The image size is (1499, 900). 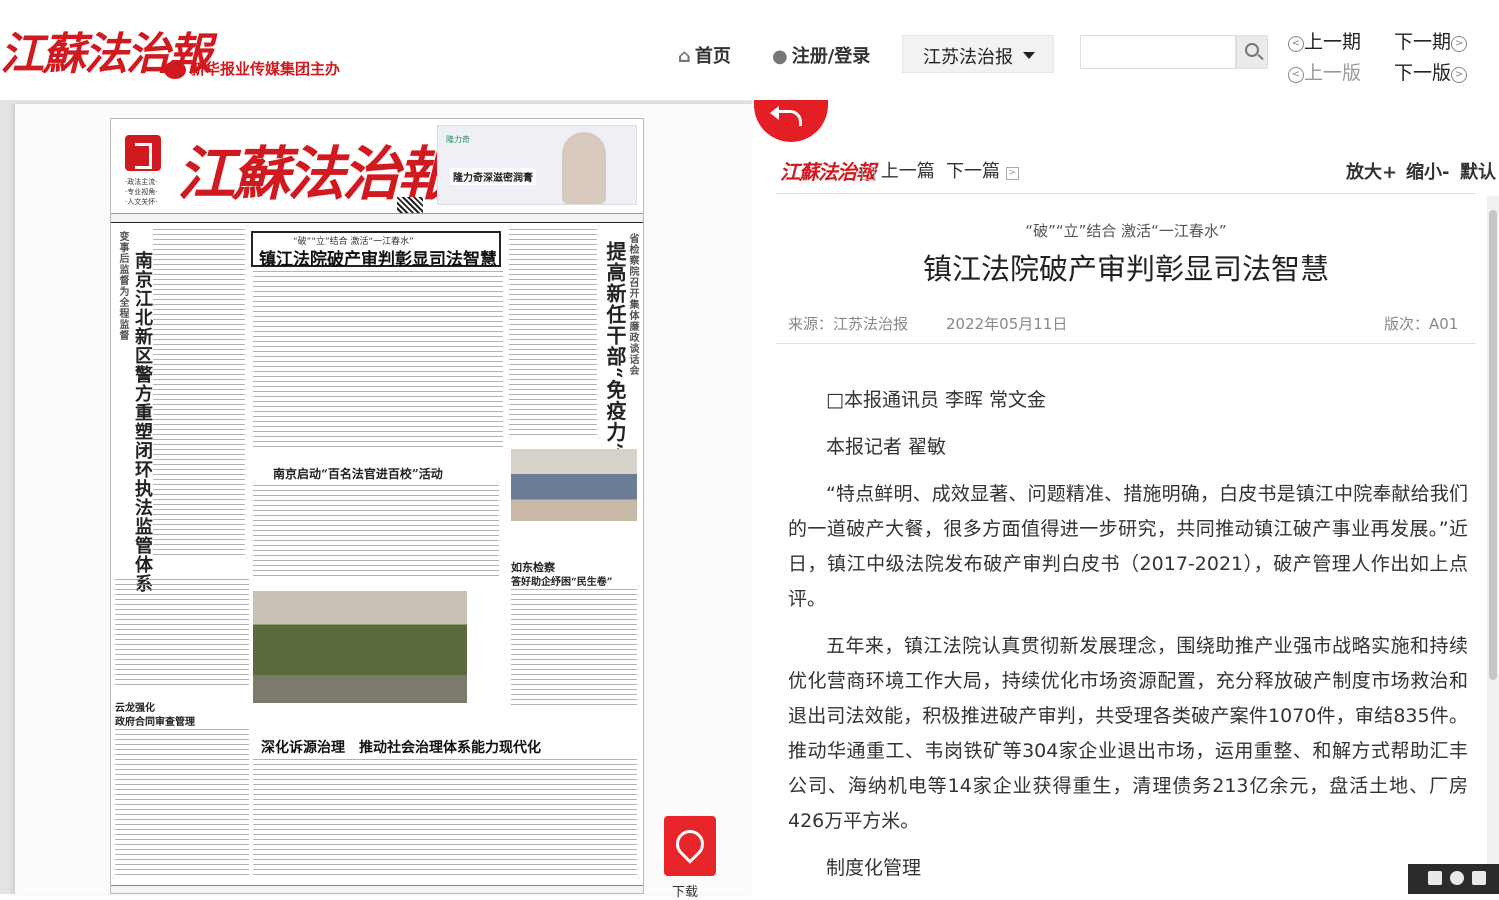 I want to click on next-page-label: 下一版, so click(x=1423, y=73).